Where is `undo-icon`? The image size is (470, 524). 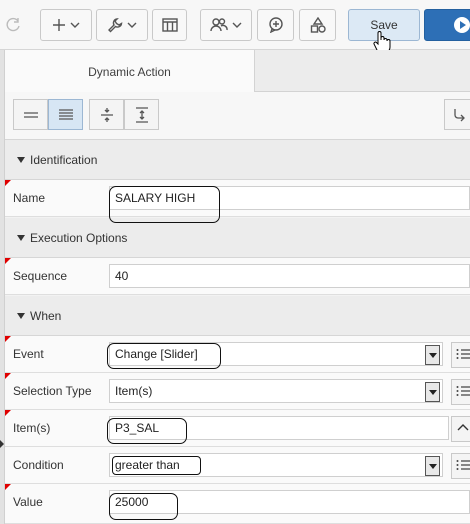 undo-icon is located at coordinates (13, 24).